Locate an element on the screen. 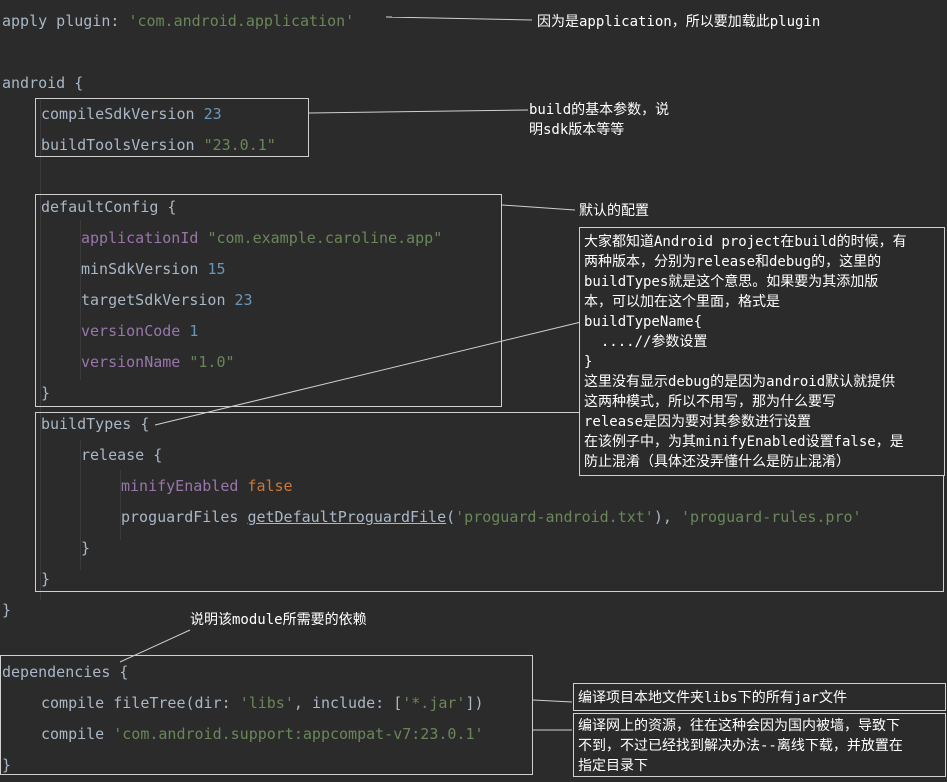 This screenshot has width=947, height=782. note-buildtypes-line: buildTypes就是这个意思。如果要为其添加版 is located at coordinates (731, 282).